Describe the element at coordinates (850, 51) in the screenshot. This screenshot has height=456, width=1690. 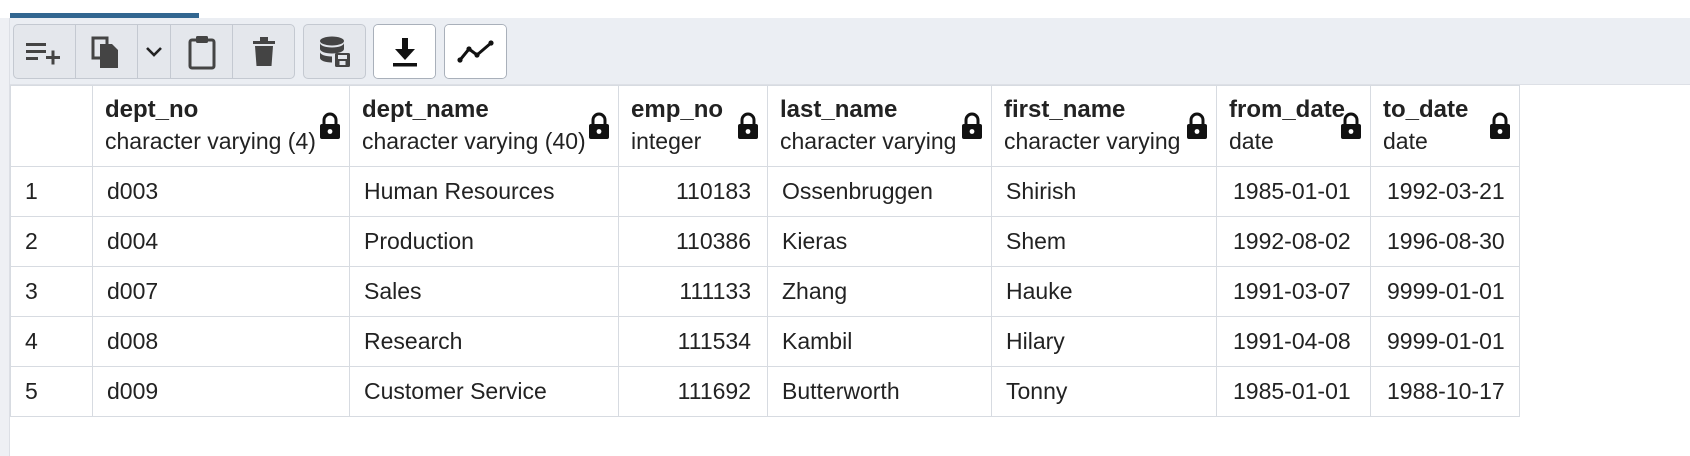
I see `data-grid-toolbar` at that location.